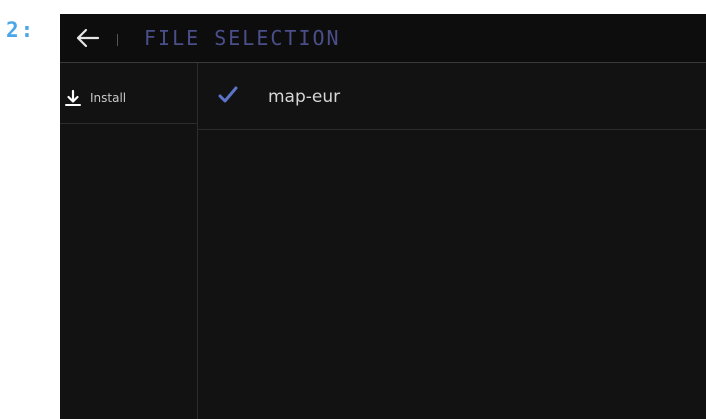 Image resolution: width=706 pixels, height=419 pixels. I want to click on file-list-item: map-eur, so click(452, 96).